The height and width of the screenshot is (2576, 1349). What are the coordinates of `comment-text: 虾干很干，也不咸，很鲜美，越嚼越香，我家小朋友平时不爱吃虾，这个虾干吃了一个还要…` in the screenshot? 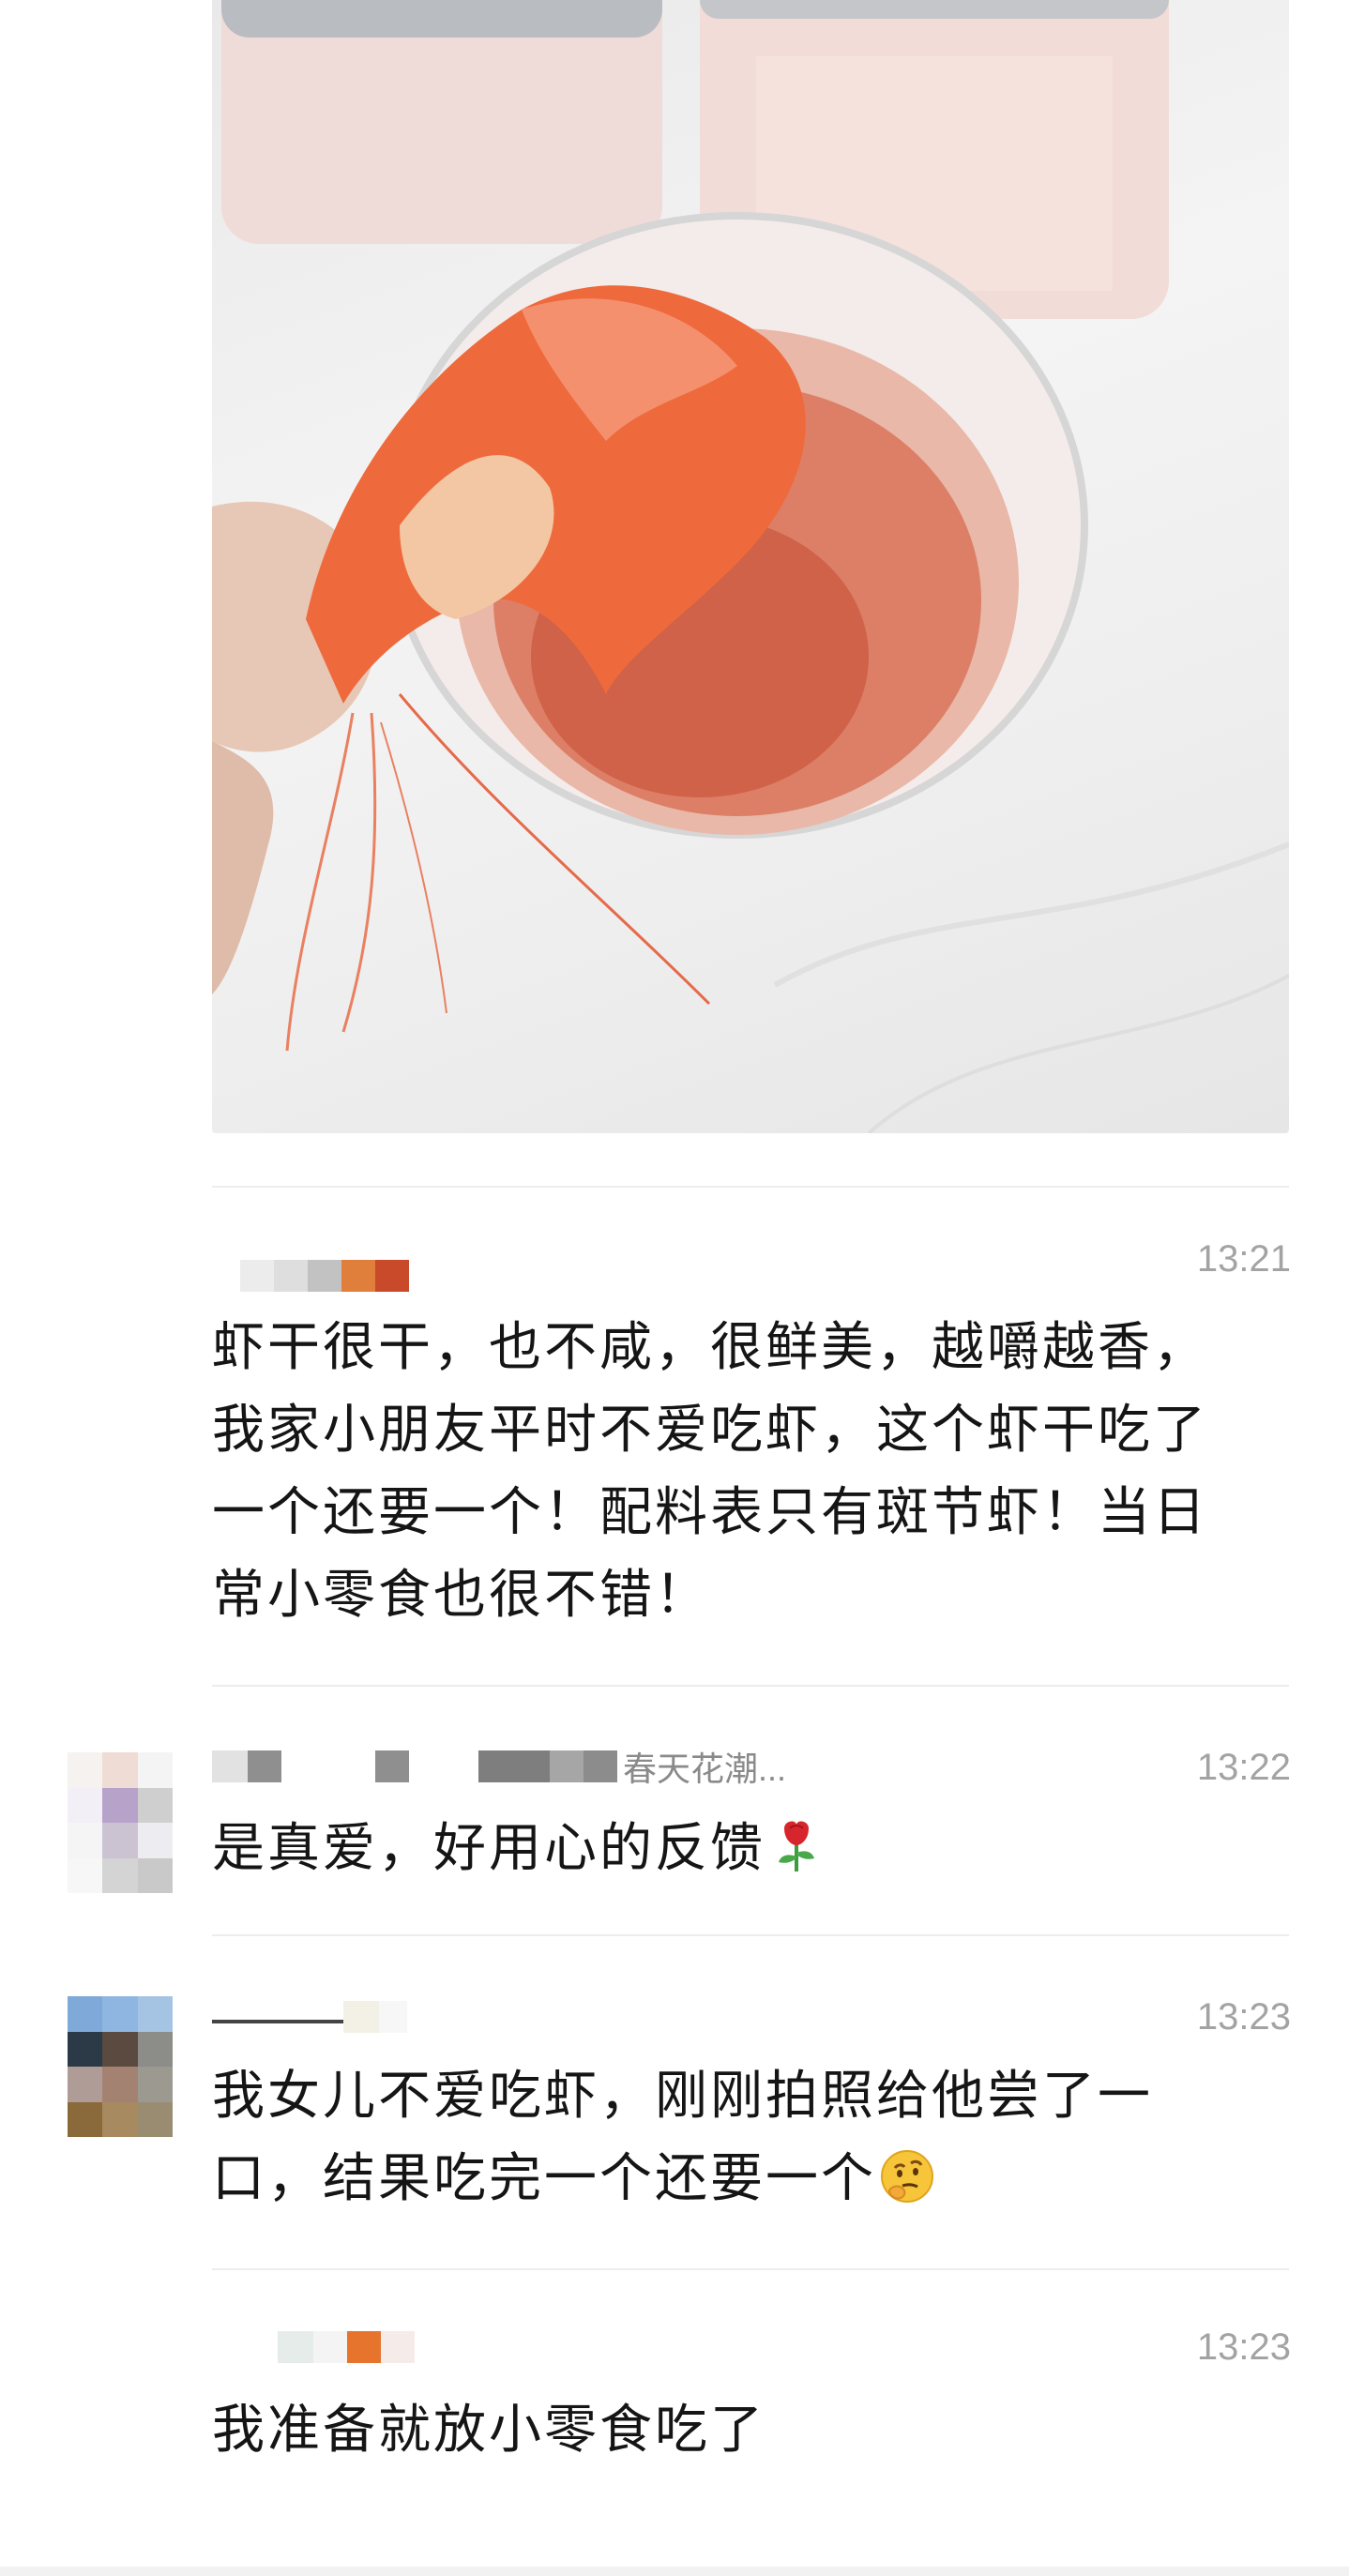 It's located at (710, 1470).